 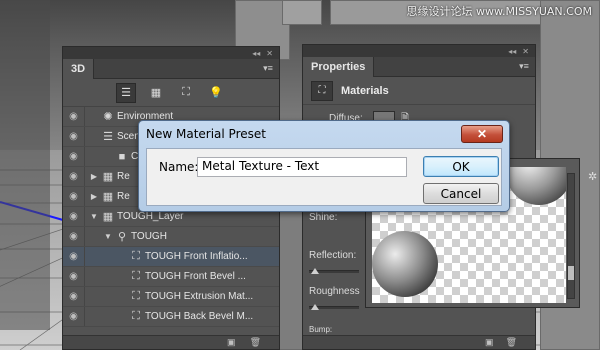 I want to click on dialog-body: Name: Metal Texture - Text OK Cancel, so click(x=324, y=177).